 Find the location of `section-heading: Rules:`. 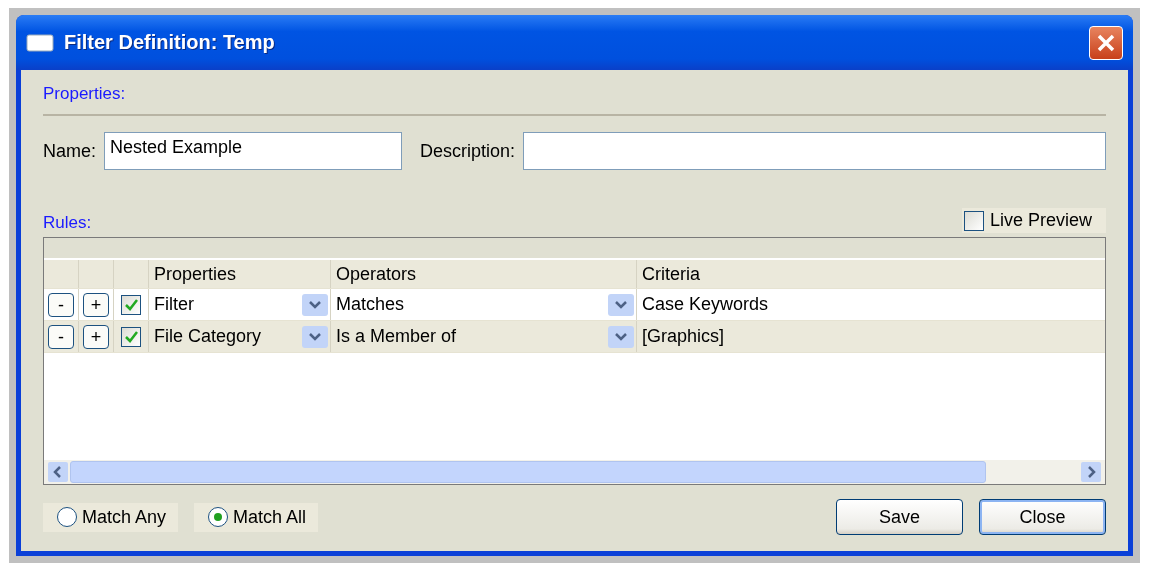

section-heading: Rules: is located at coordinates (67, 223).